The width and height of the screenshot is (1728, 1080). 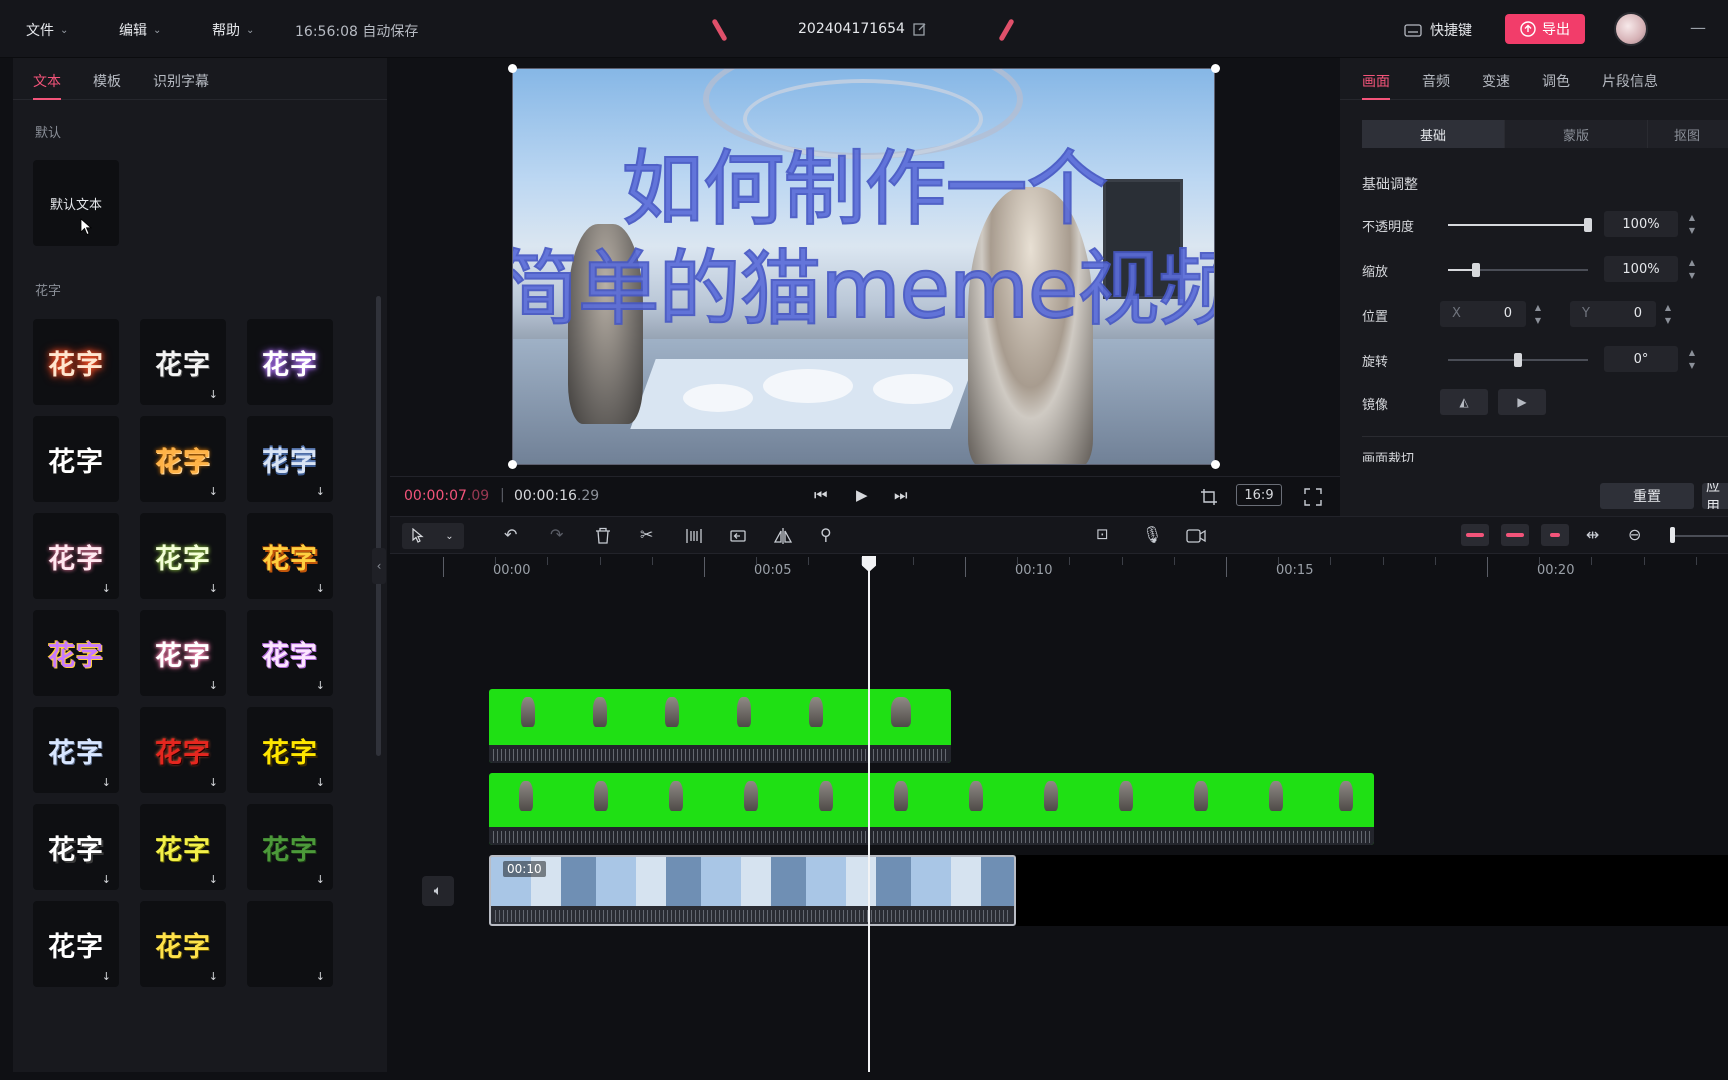 I want to click on subtab-basic: 基础, so click(x=1433, y=134).